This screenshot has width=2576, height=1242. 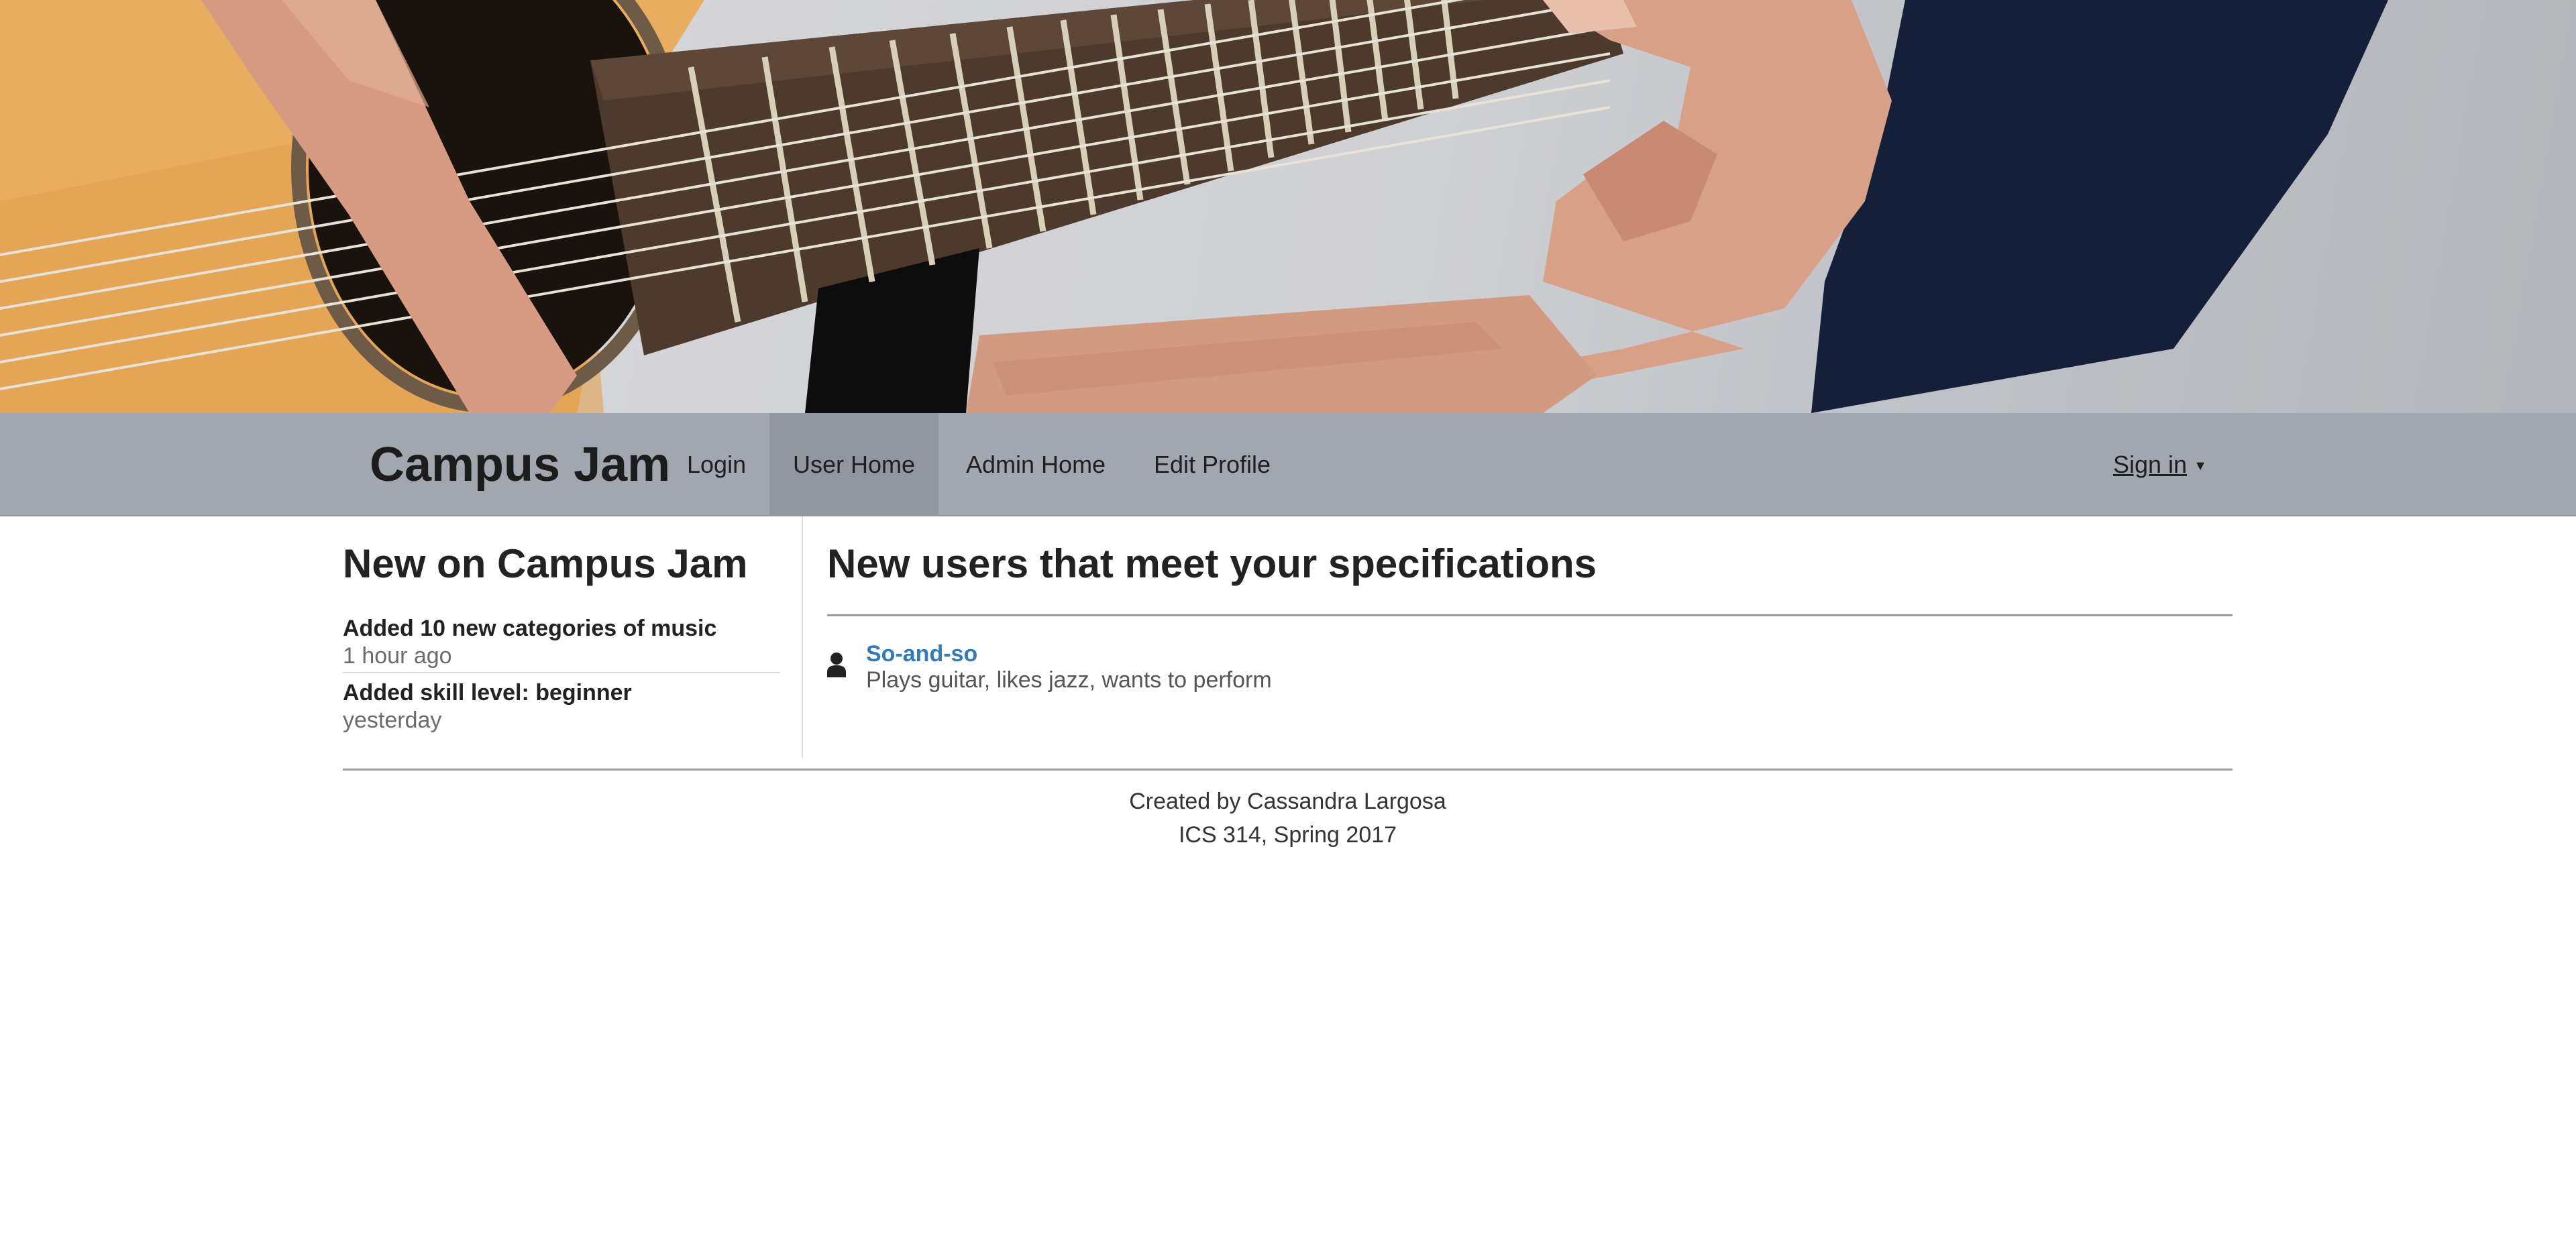 I want to click on divider, so click(x=1530, y=615).